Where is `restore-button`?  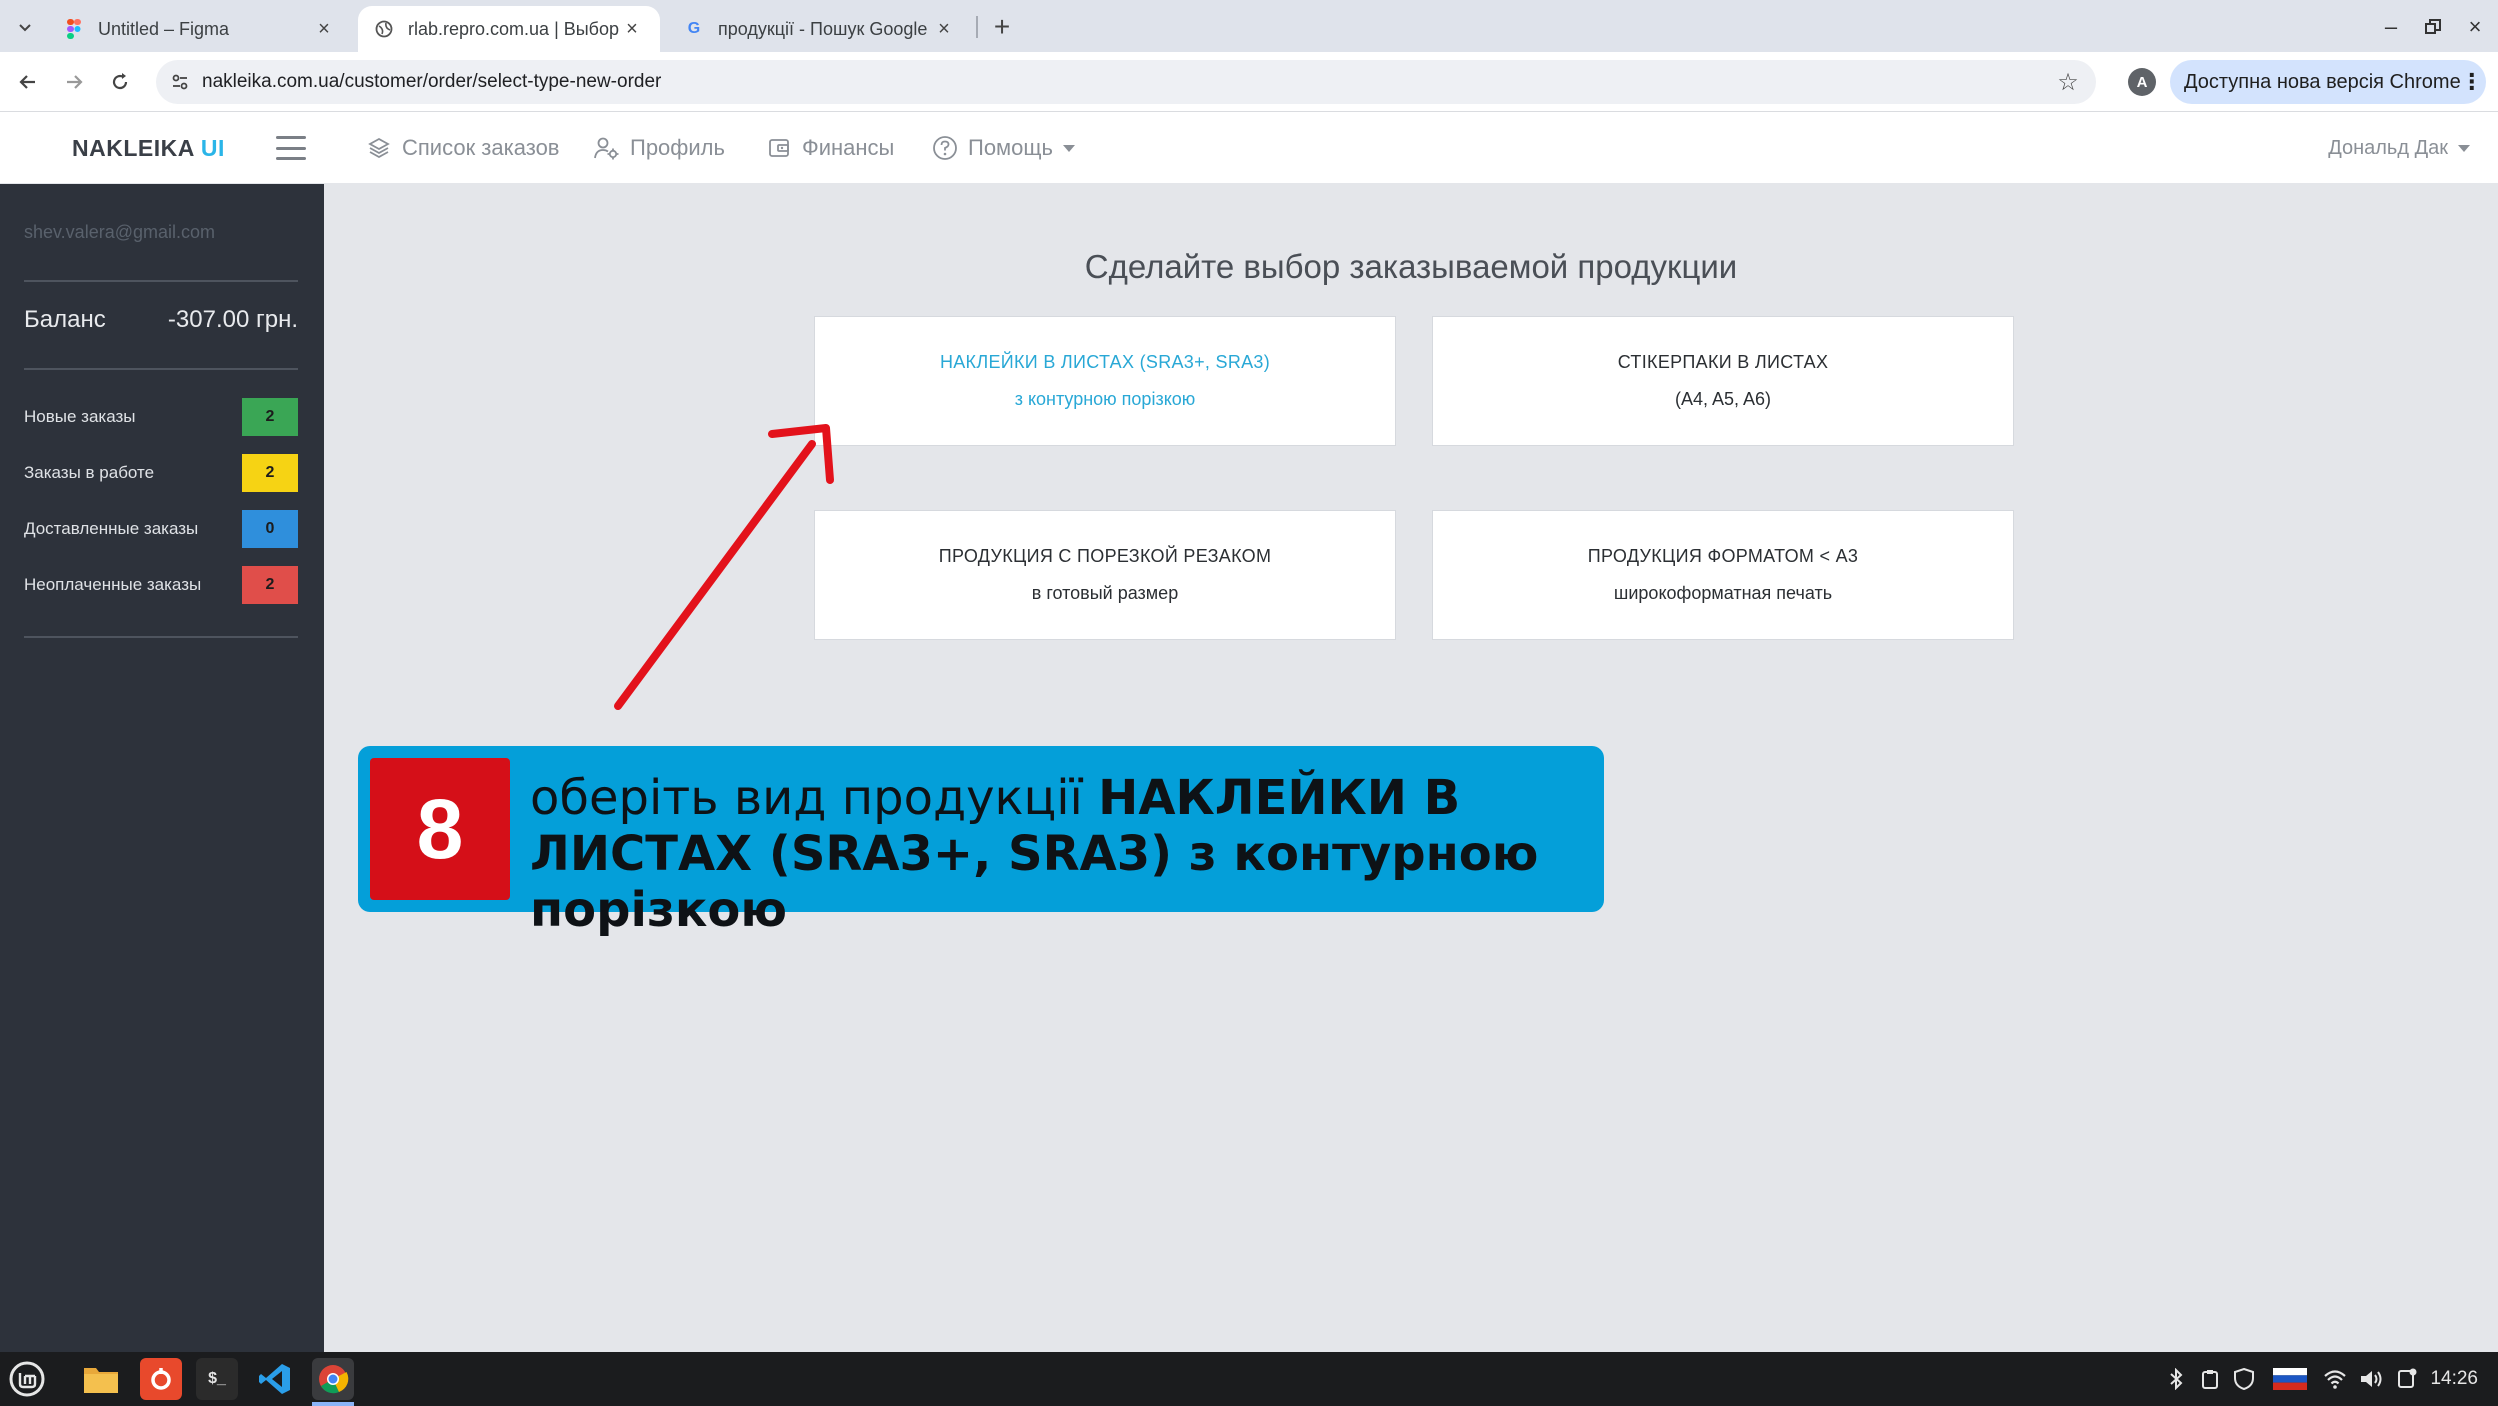 restore-button is located at coordinates (2433, 27).